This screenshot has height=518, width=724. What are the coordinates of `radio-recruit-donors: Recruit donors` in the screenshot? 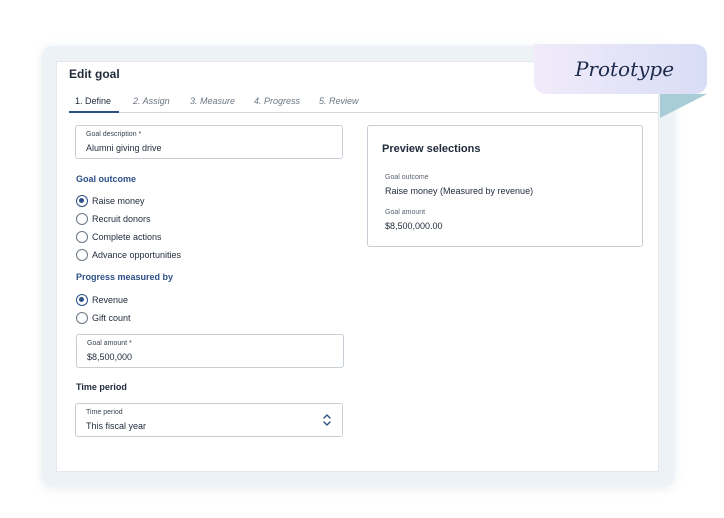 It's located at (113, 219).